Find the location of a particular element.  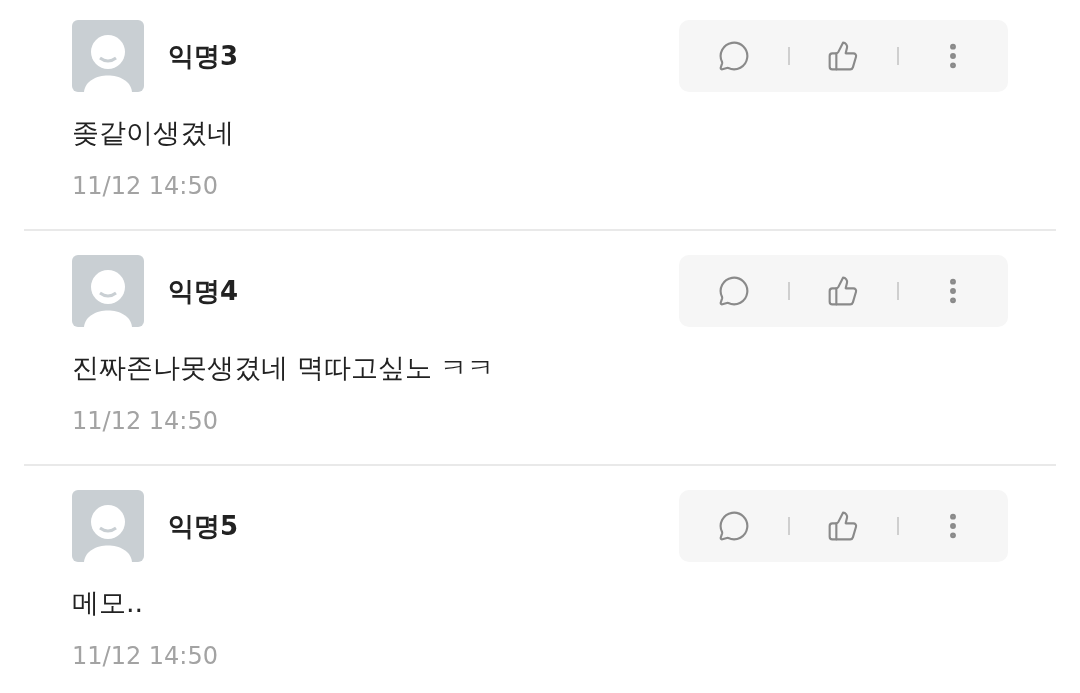

comment-text: 진짜존나못생겼네 멱따고싶노 ㅋㅋ is located at coordinates (284, 368).